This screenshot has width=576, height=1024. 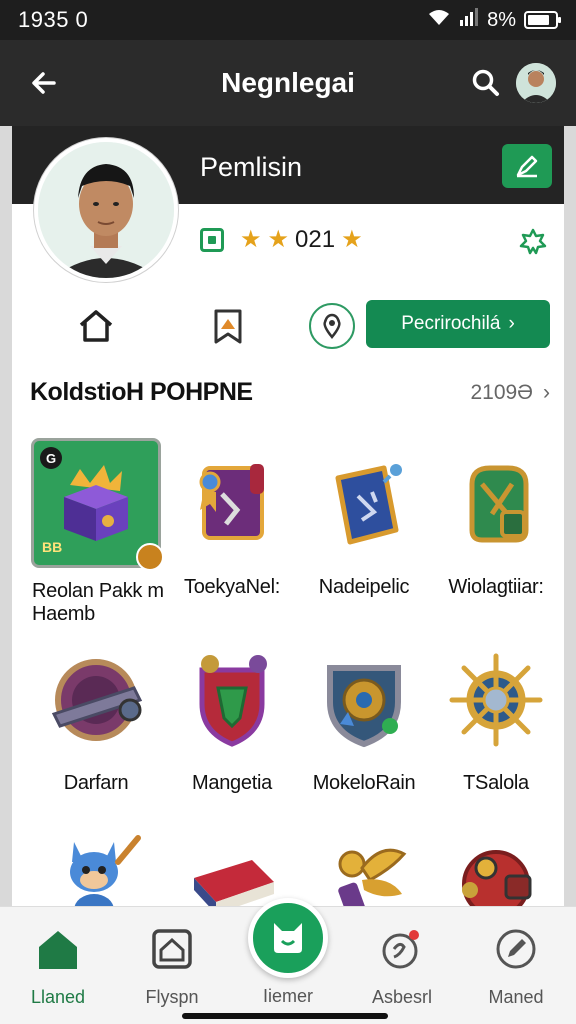 I want to click on edit-profile-button, so click(x=527, y=166).